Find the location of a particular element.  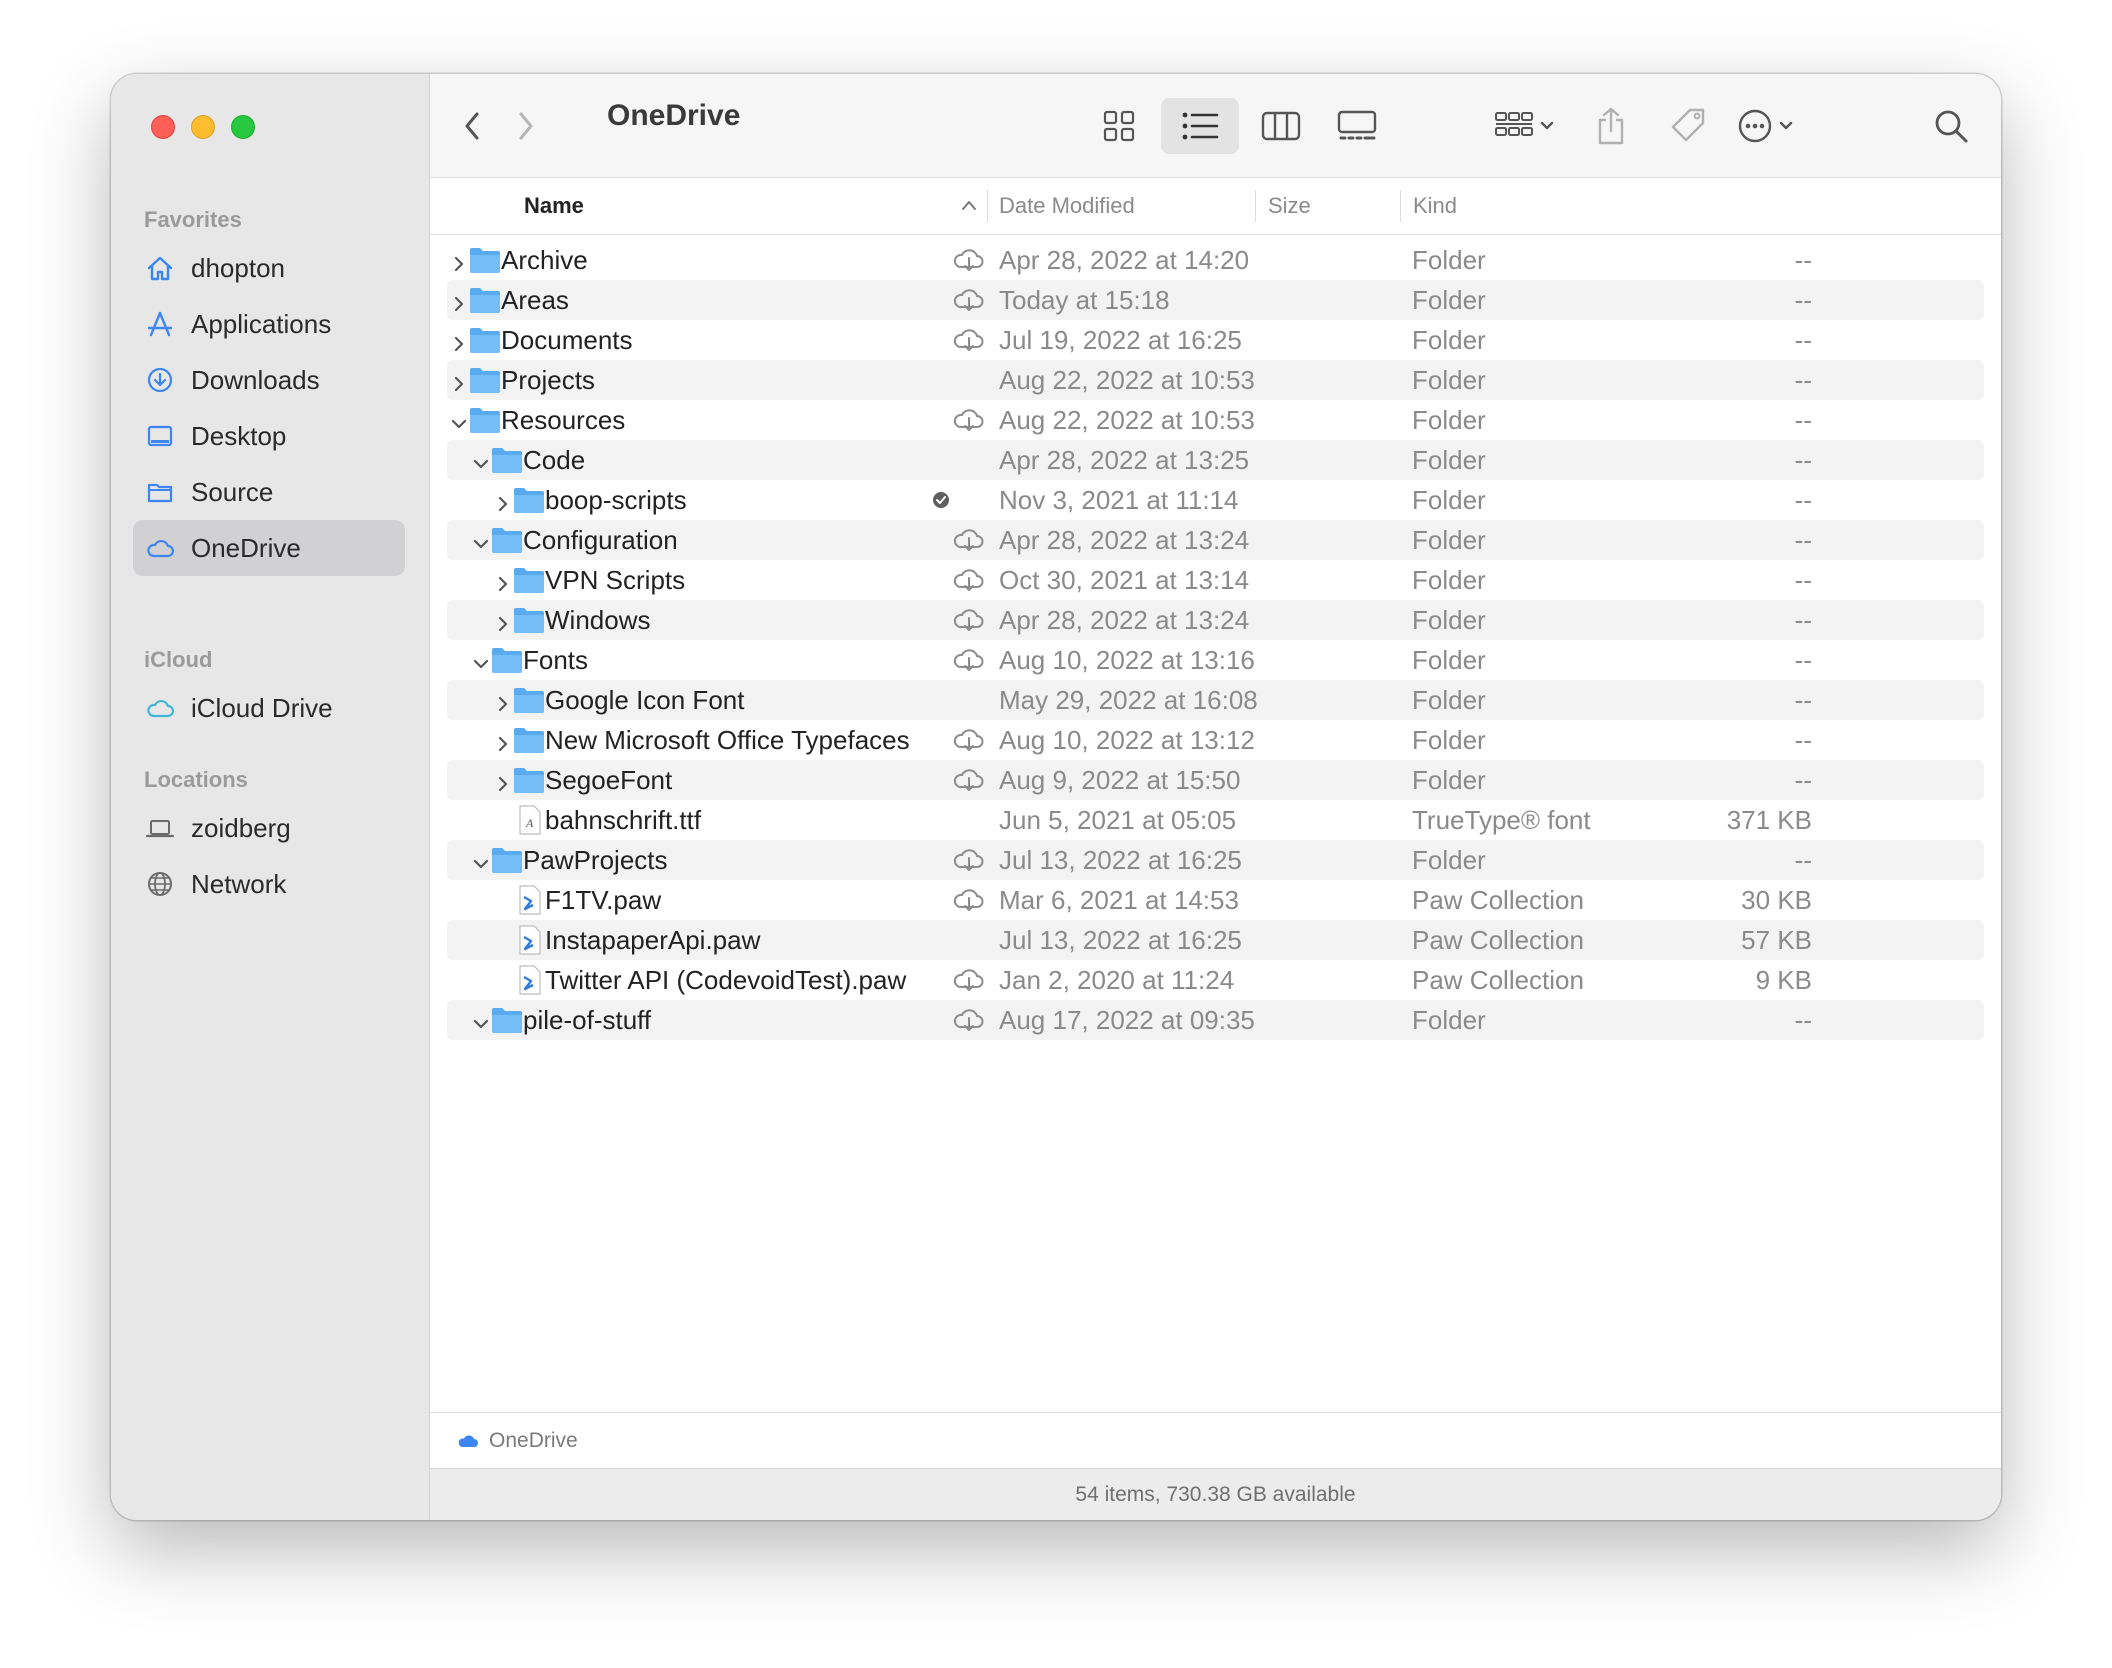

column-header-kind: Kind is located at coordinates (1435, 206).